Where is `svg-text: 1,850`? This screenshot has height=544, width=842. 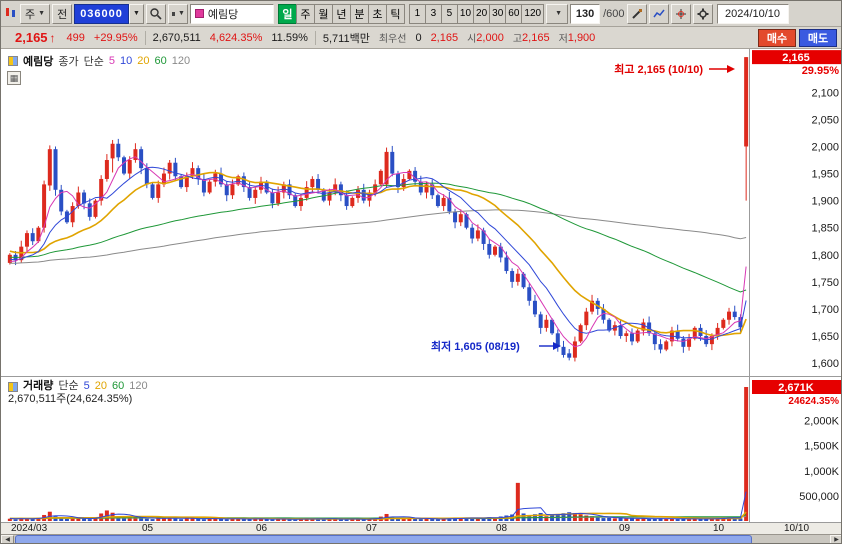 svg-text: 1,850 is located at coordinates (825, 229).